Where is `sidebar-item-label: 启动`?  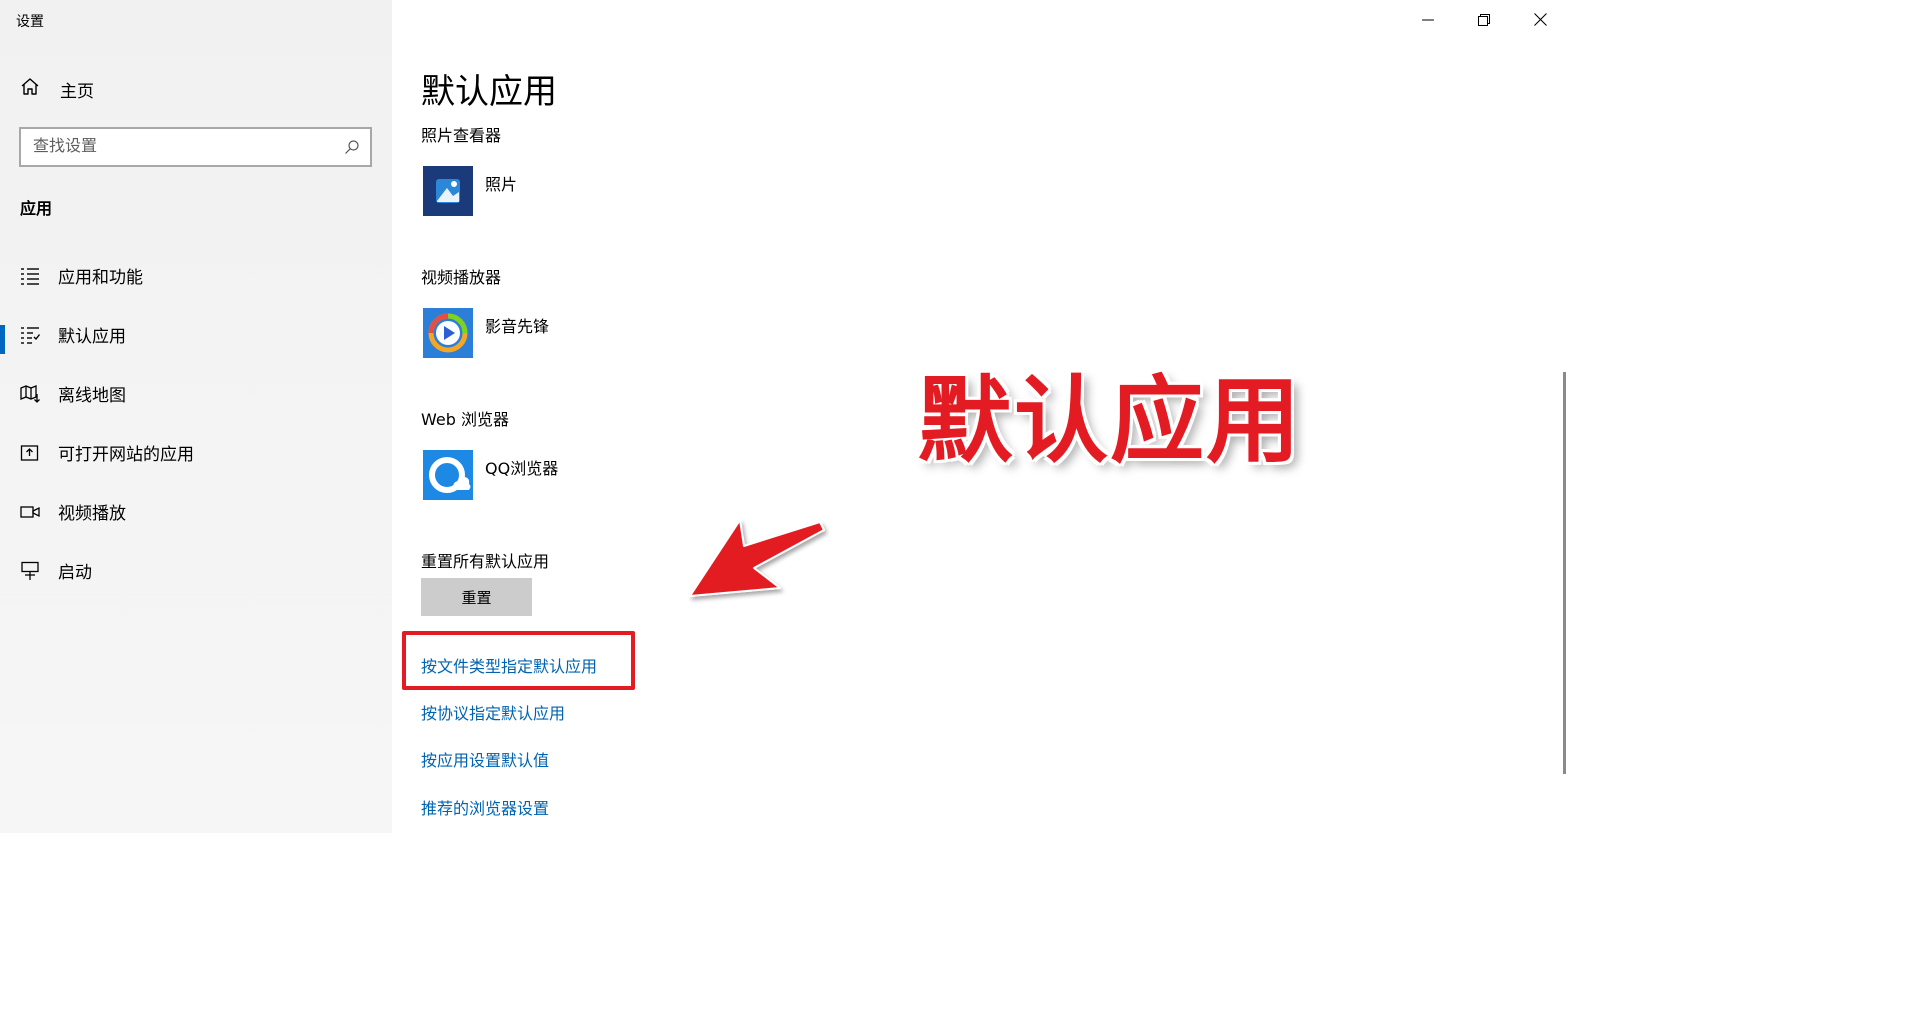
sidebar-item-label: 启动 is located at coordinates (75, 573).